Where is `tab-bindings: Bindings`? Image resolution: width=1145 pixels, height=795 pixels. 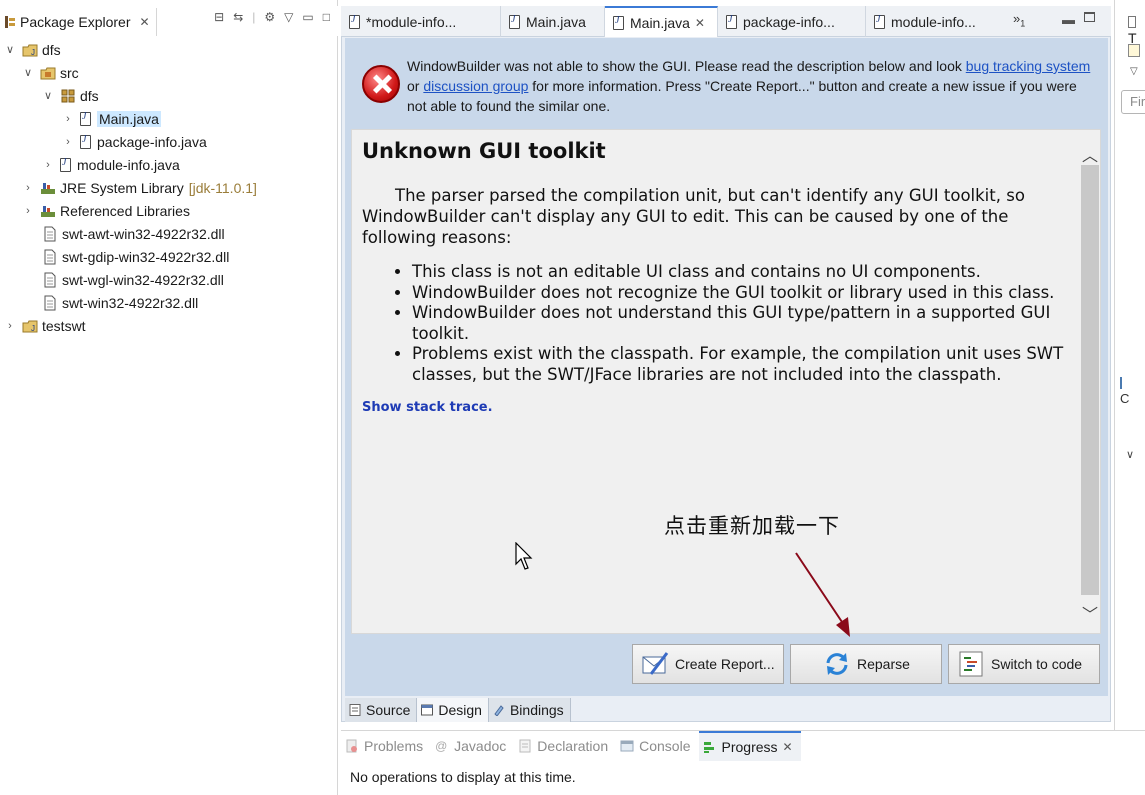 tab-bindings: Bindings is located at coordinates (530, 710).